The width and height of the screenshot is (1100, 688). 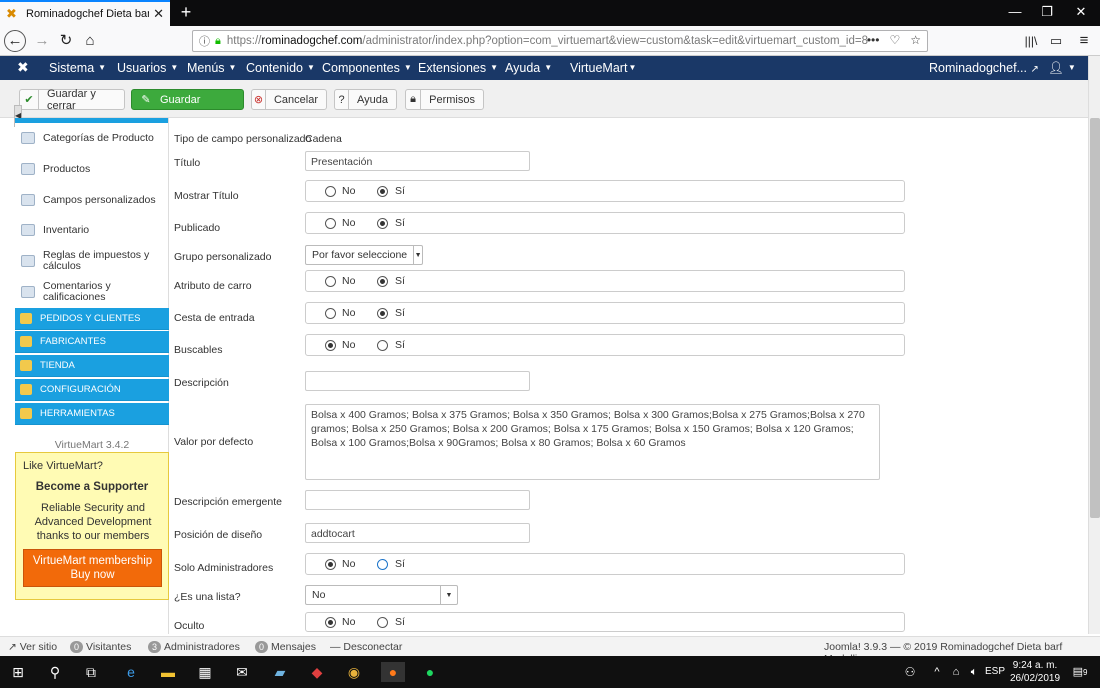 I want to click on save-close-button: ✔ Guardar y cerrar, so click(x=72, y=100).